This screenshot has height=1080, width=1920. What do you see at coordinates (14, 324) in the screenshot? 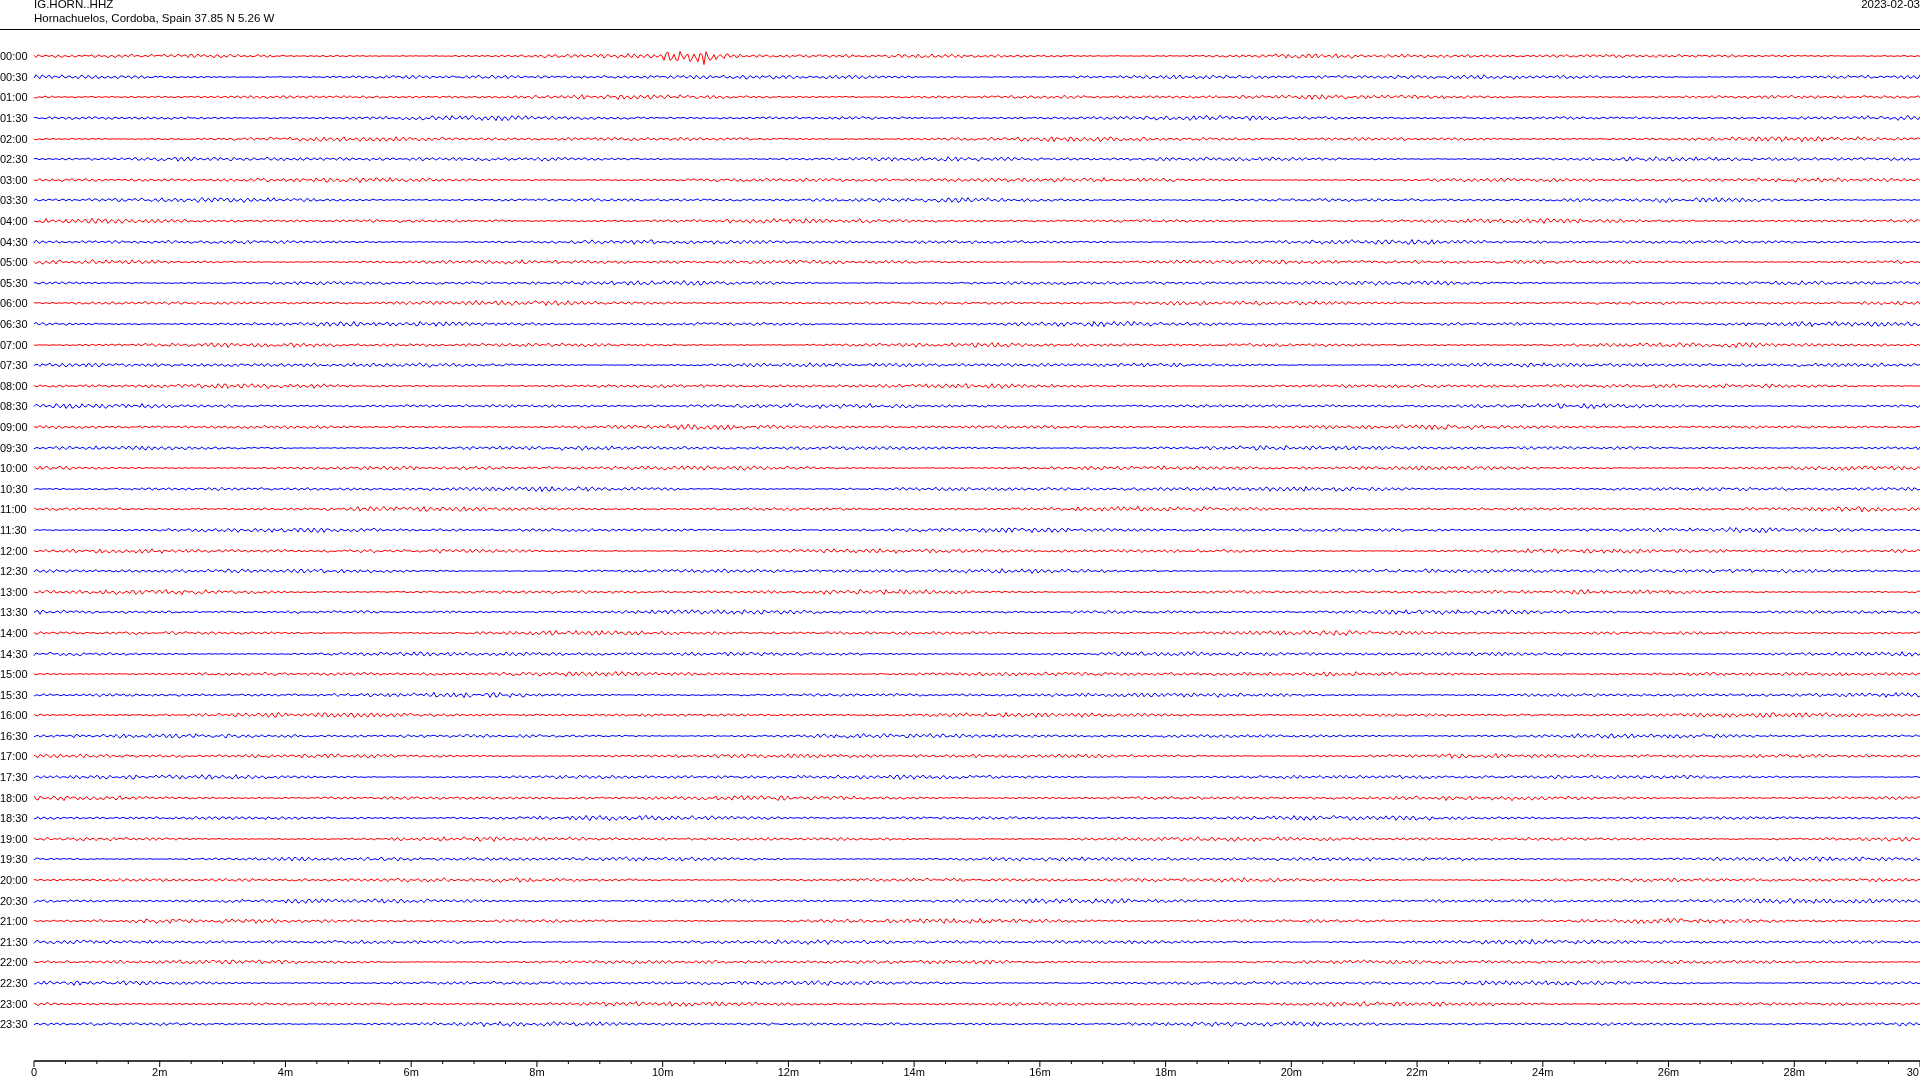
I see `time-label: 06:30` at bounding box center [14, 324].